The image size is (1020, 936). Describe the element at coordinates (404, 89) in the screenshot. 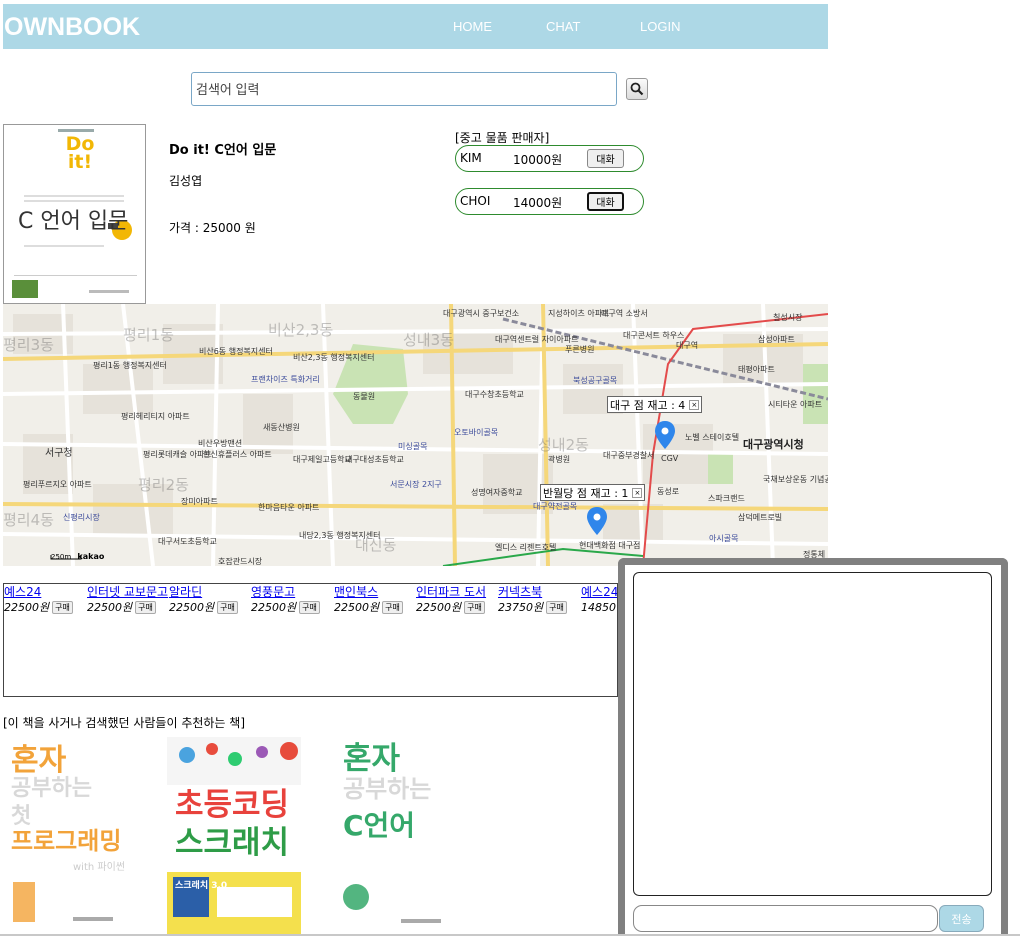

I see `search-input` at that location.